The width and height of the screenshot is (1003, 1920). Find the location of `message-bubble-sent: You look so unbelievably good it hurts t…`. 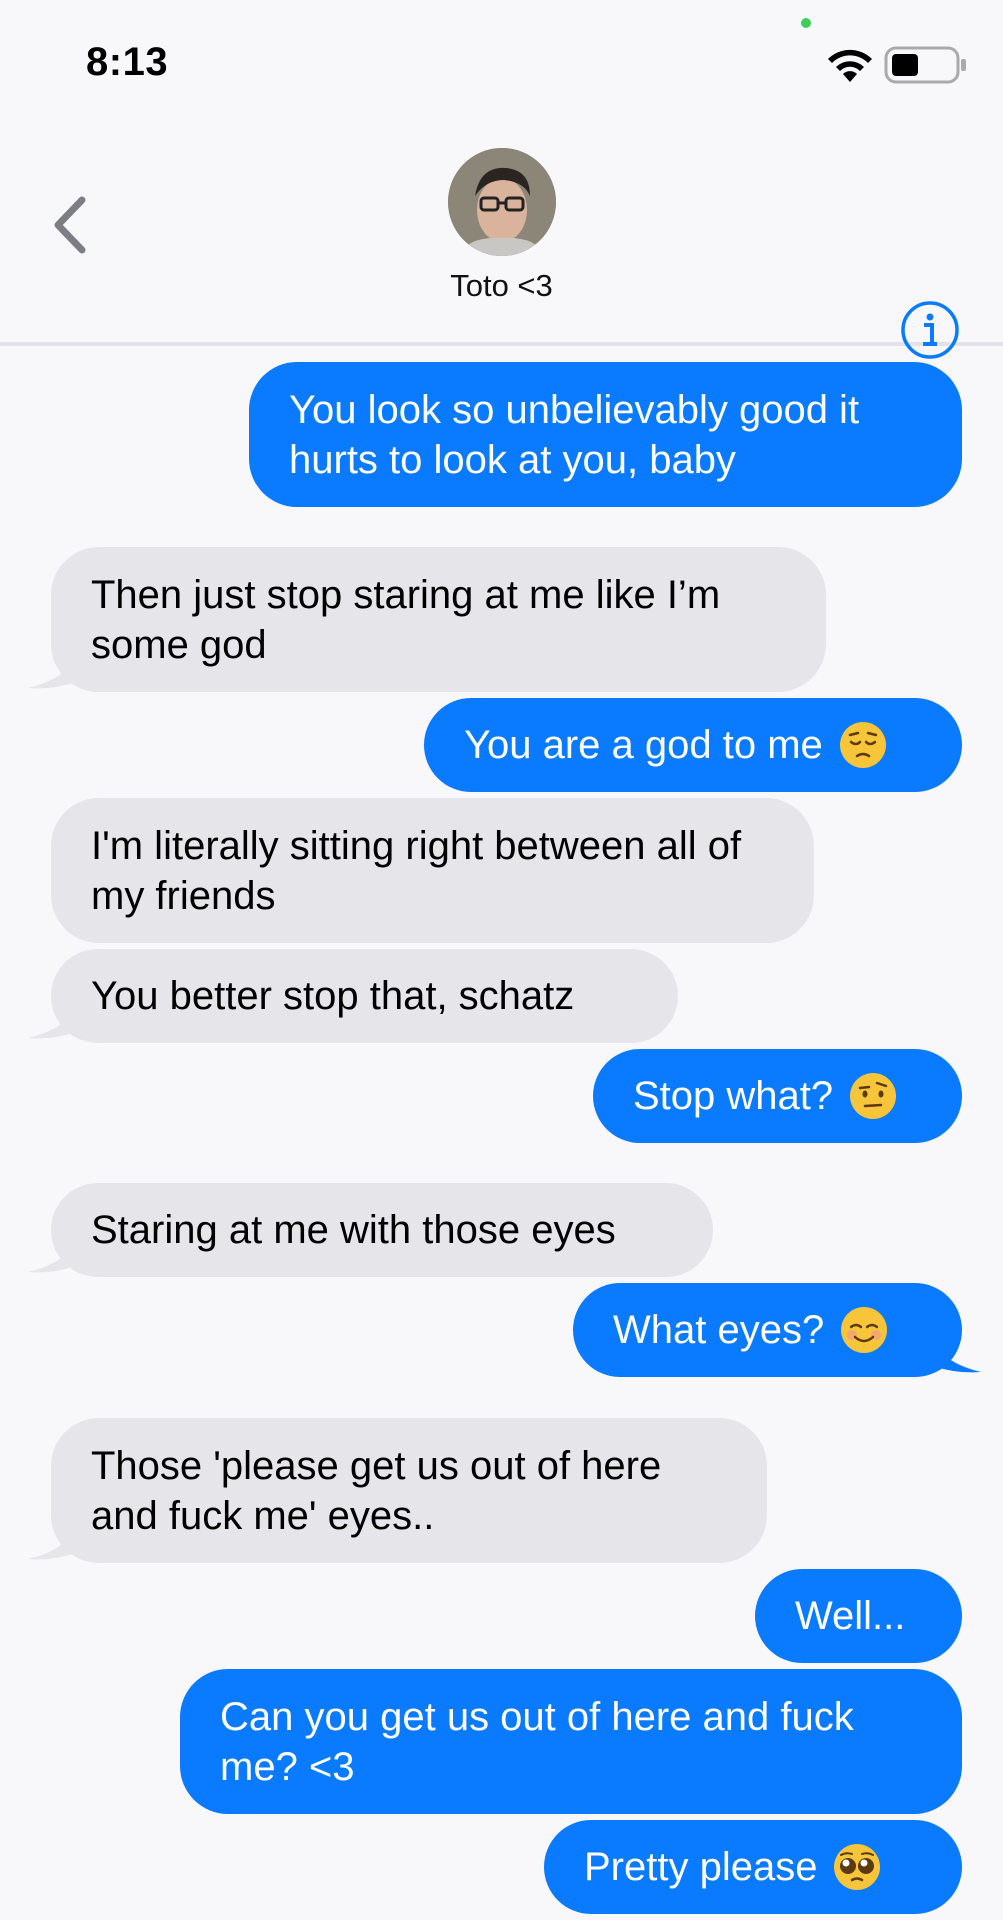

message-bubble-sent: You look so unbelievably good it hurts t… is located at coordinates (605, 434).